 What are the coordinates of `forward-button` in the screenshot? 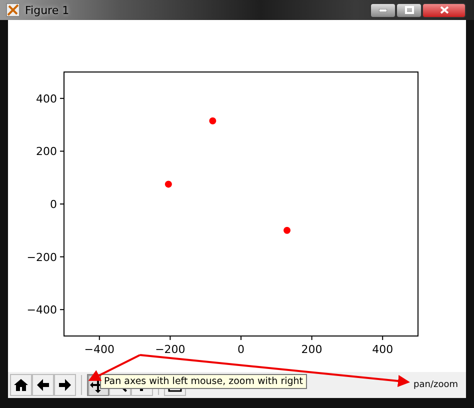 It's located at (65, 385).